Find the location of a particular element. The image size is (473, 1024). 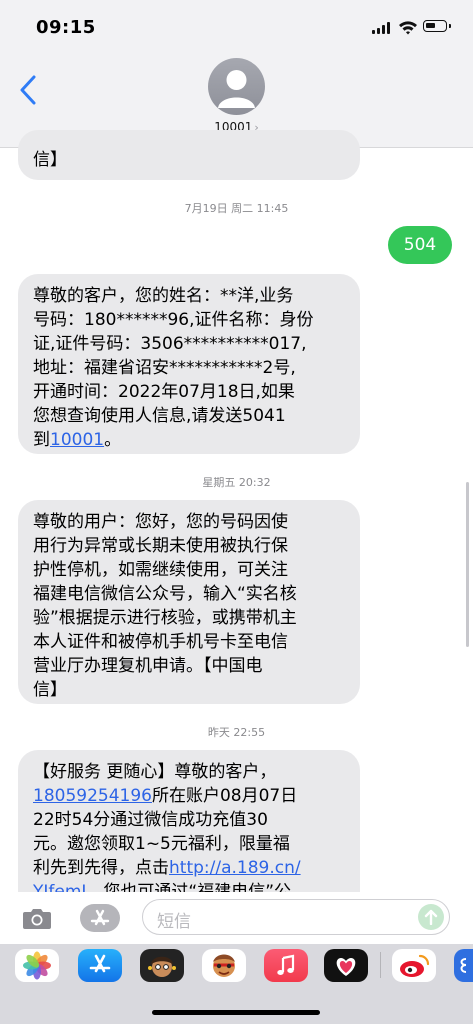

message-text: 信】 is located at coordinates (50, 160).